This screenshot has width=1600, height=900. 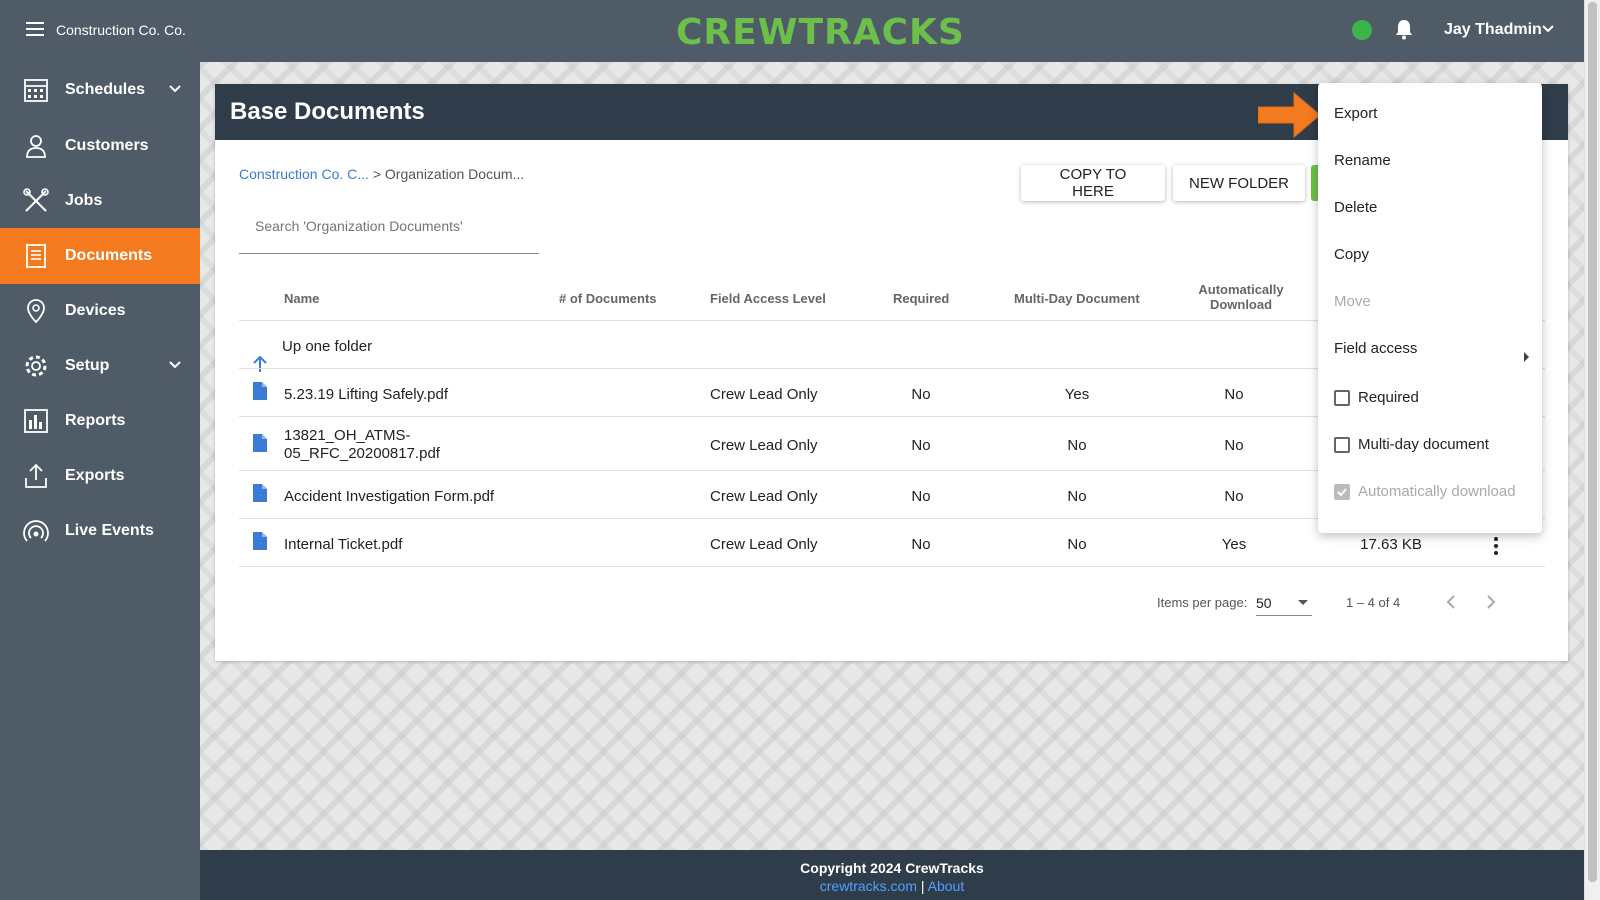 What do you see at coordinates (95, 420) in the screenshot?
I see `sidebar-item-label: Reports` at bounding box center [95, 420].